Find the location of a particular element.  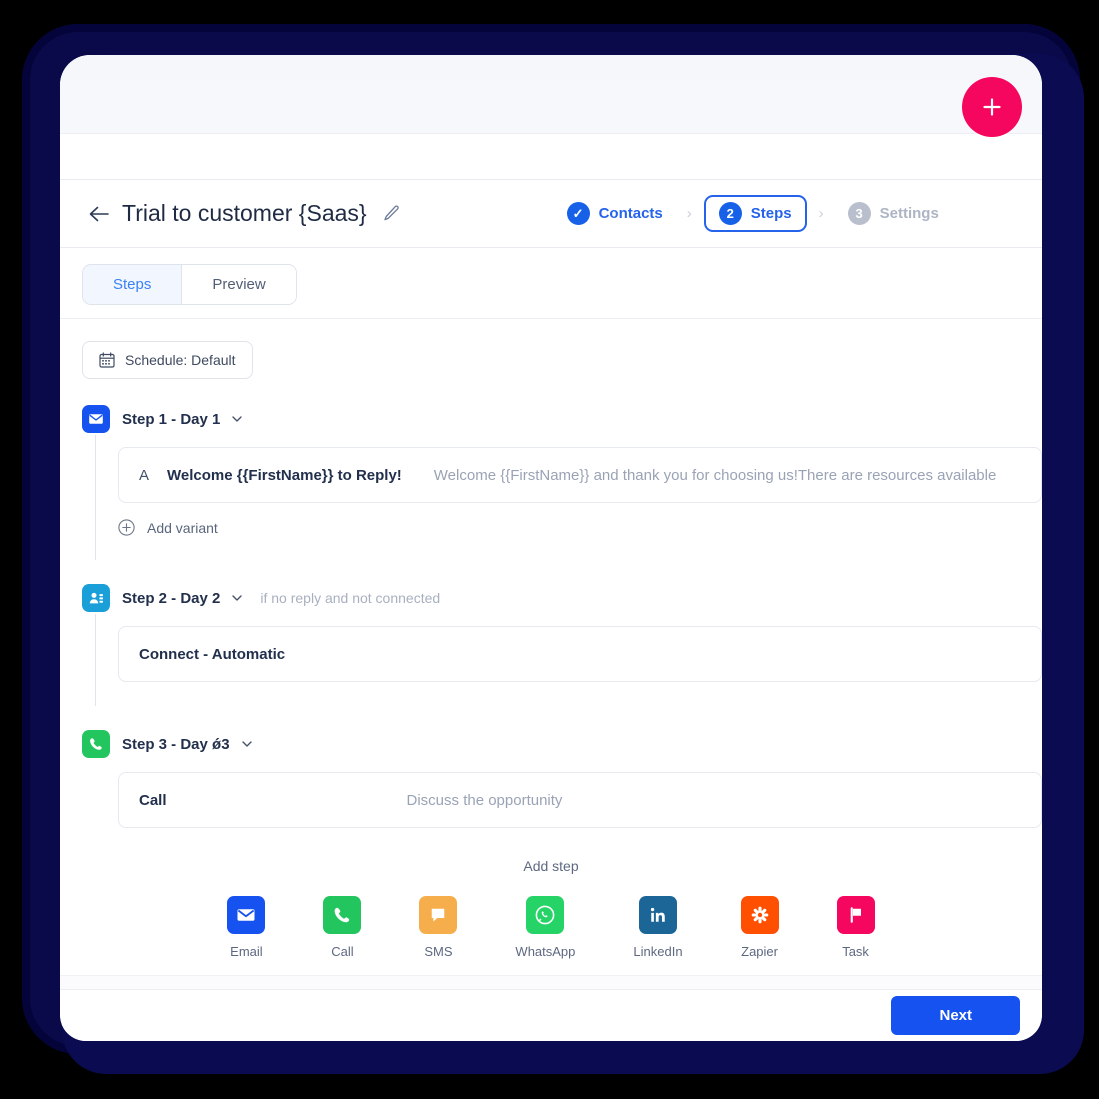

channel-label: SMS is located at coordinates (438, 951).